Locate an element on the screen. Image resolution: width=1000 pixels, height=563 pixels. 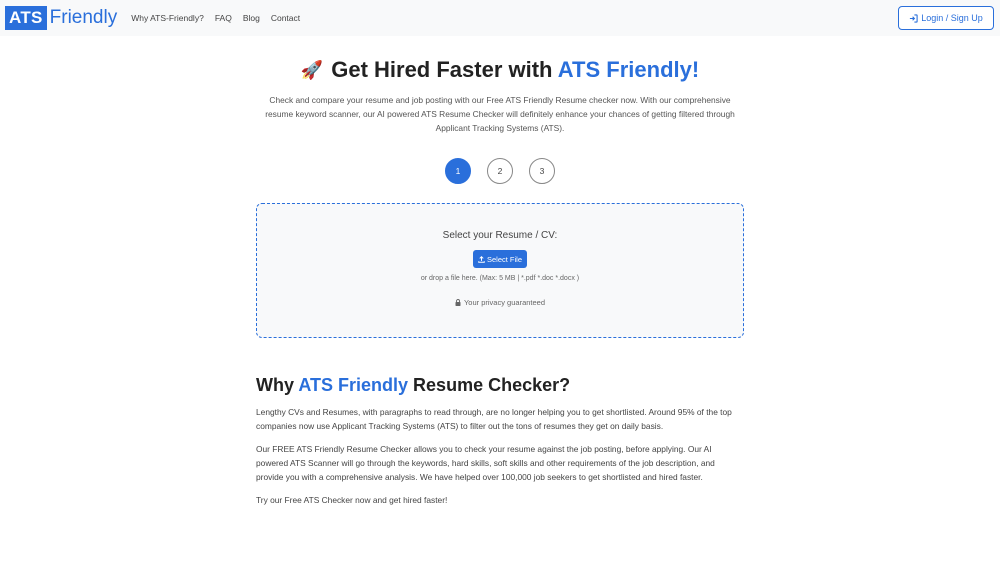
lock-icon is located at coordinates (458, 302).